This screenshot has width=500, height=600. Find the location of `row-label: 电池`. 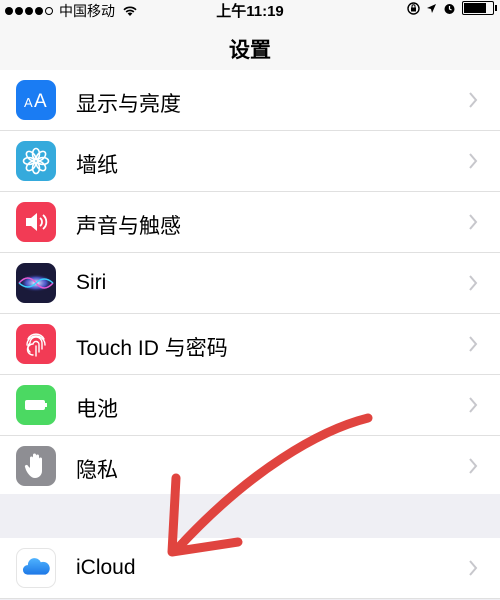

row-label: 电池 is located at coordinates (97, 409).